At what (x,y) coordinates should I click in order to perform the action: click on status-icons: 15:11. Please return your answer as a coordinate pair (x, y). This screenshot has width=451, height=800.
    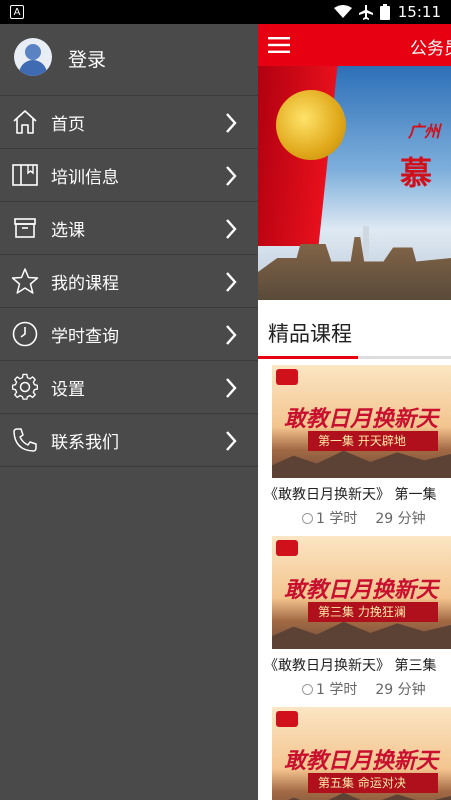
    Looking at the image, I should click on (387, 12).